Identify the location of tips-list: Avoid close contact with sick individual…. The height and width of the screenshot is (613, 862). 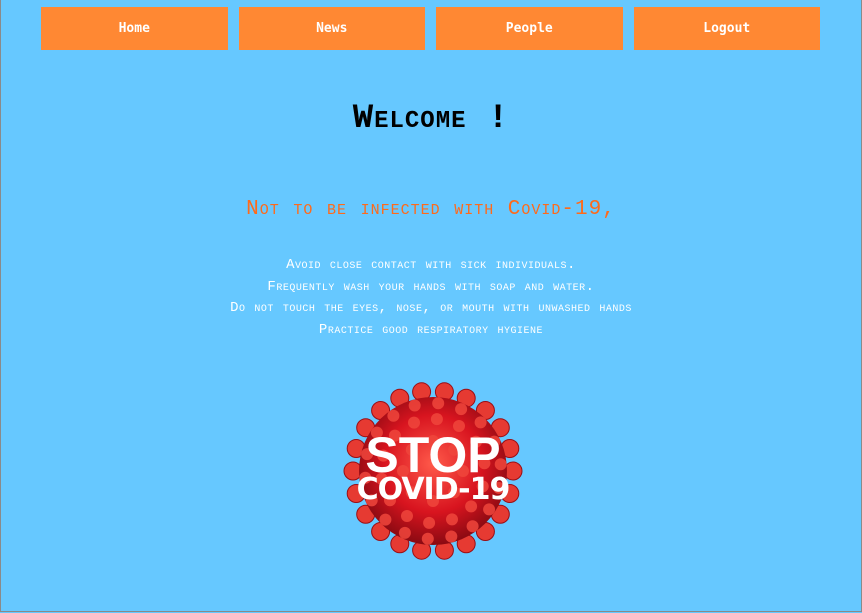
(431, 298).